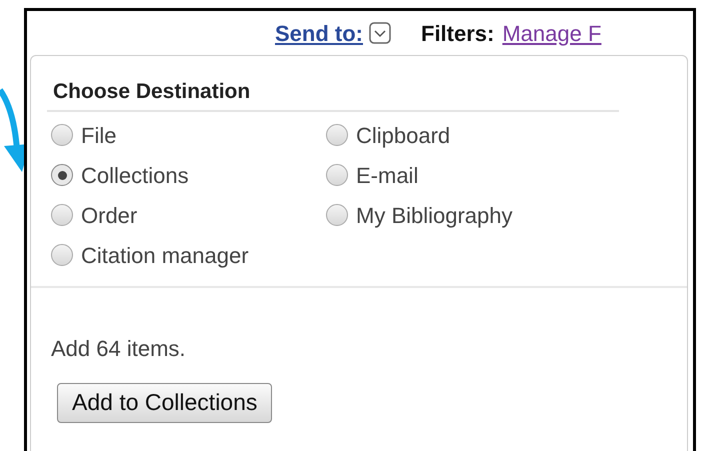 This screenshot has width=705, height=451. Describe the element at coordinates (434, 215) in the screenshot. I see `radio-label: My Bibliography` at that location.